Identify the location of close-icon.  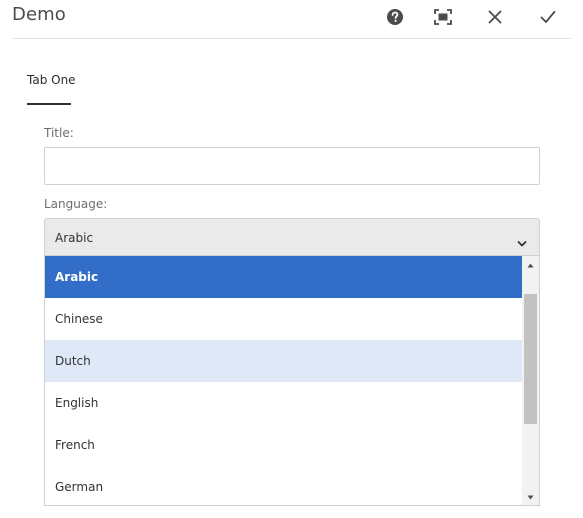
(495, 17).